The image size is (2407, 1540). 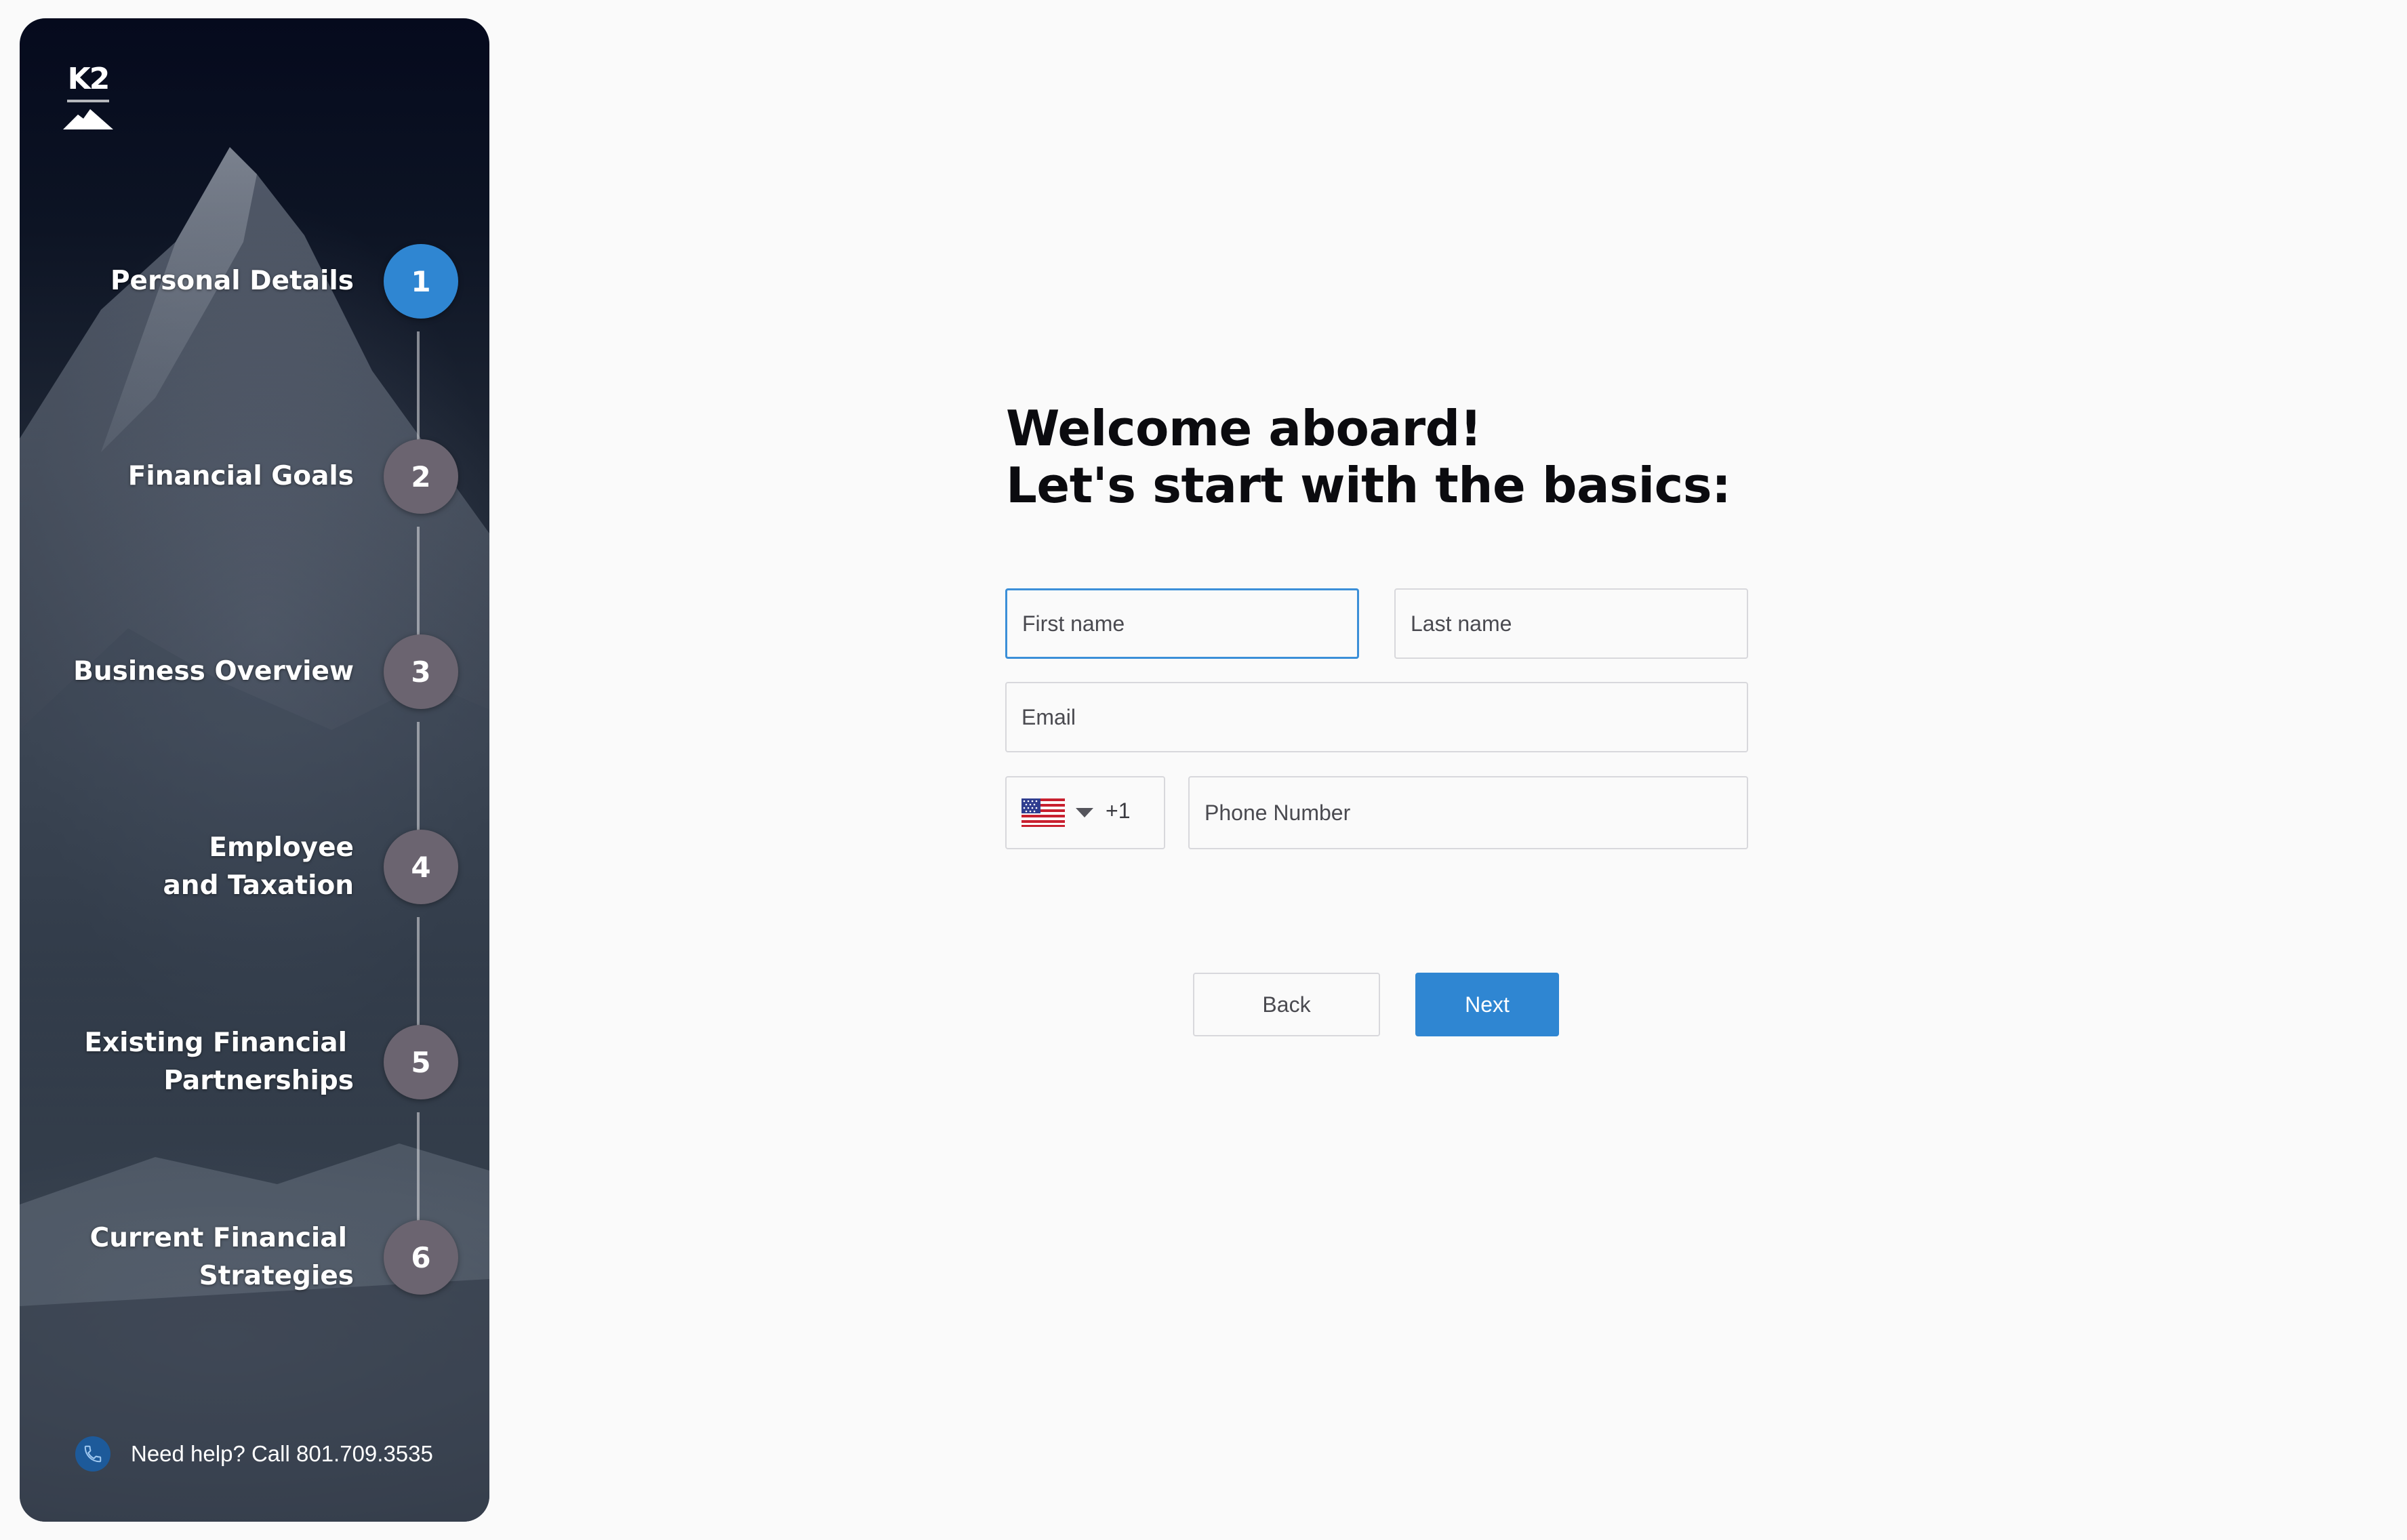 I want to click on dial-code: +1, so click(x=1118, y=811).